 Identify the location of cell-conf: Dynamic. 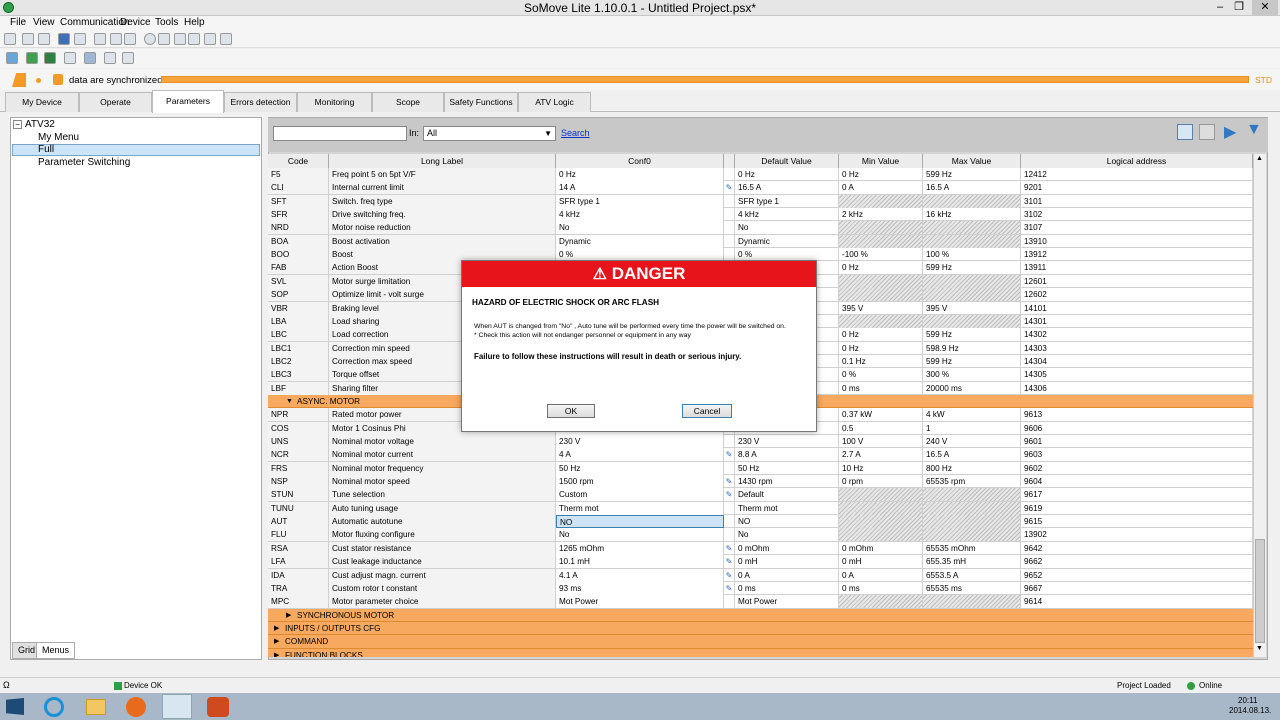
(640, 241).